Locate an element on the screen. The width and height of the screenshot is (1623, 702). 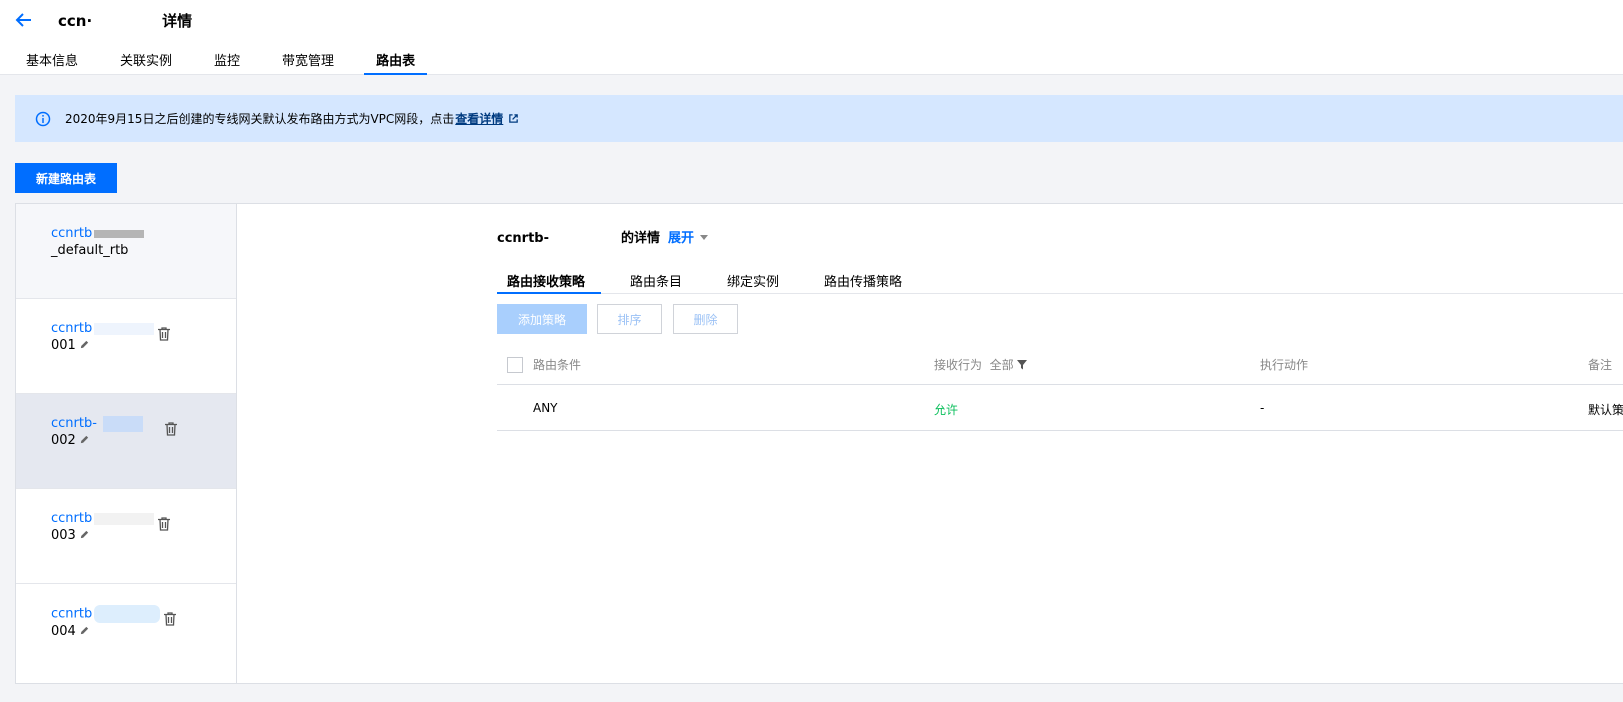
policy-table-header: 路由条件 接收行为 全部 执行动作 备注 is located at coordinates (1060, 367).